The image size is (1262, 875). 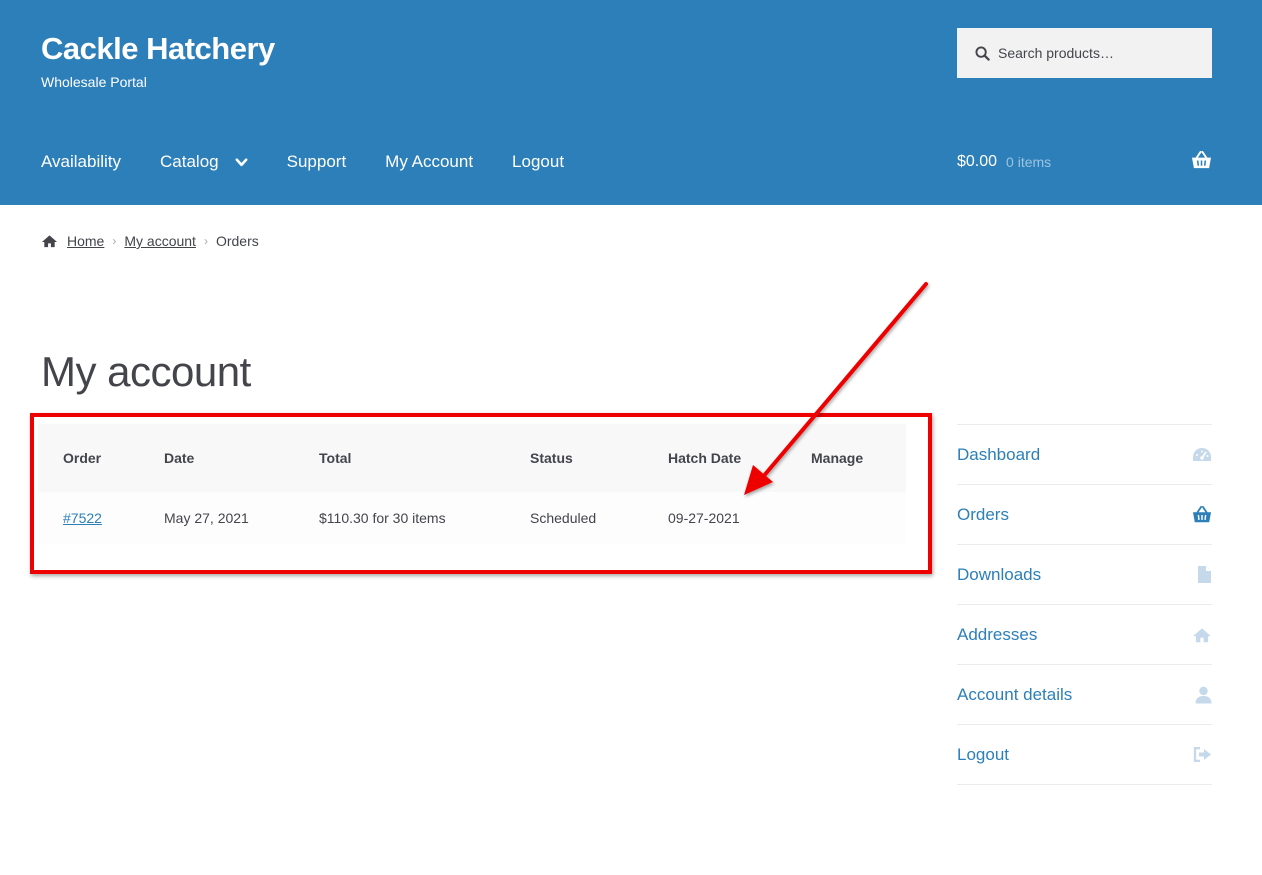 I want to click on file-icon, so click(x=1202, y=575).